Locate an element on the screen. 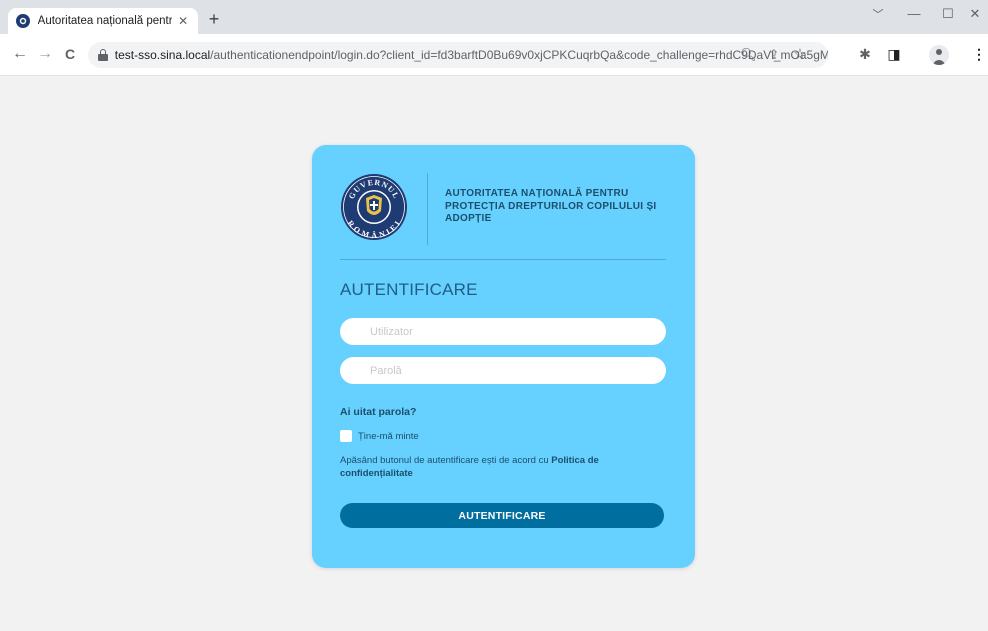 The height and width of the screenshot is (631, 988). username-input is located at coordinates (503, 331).